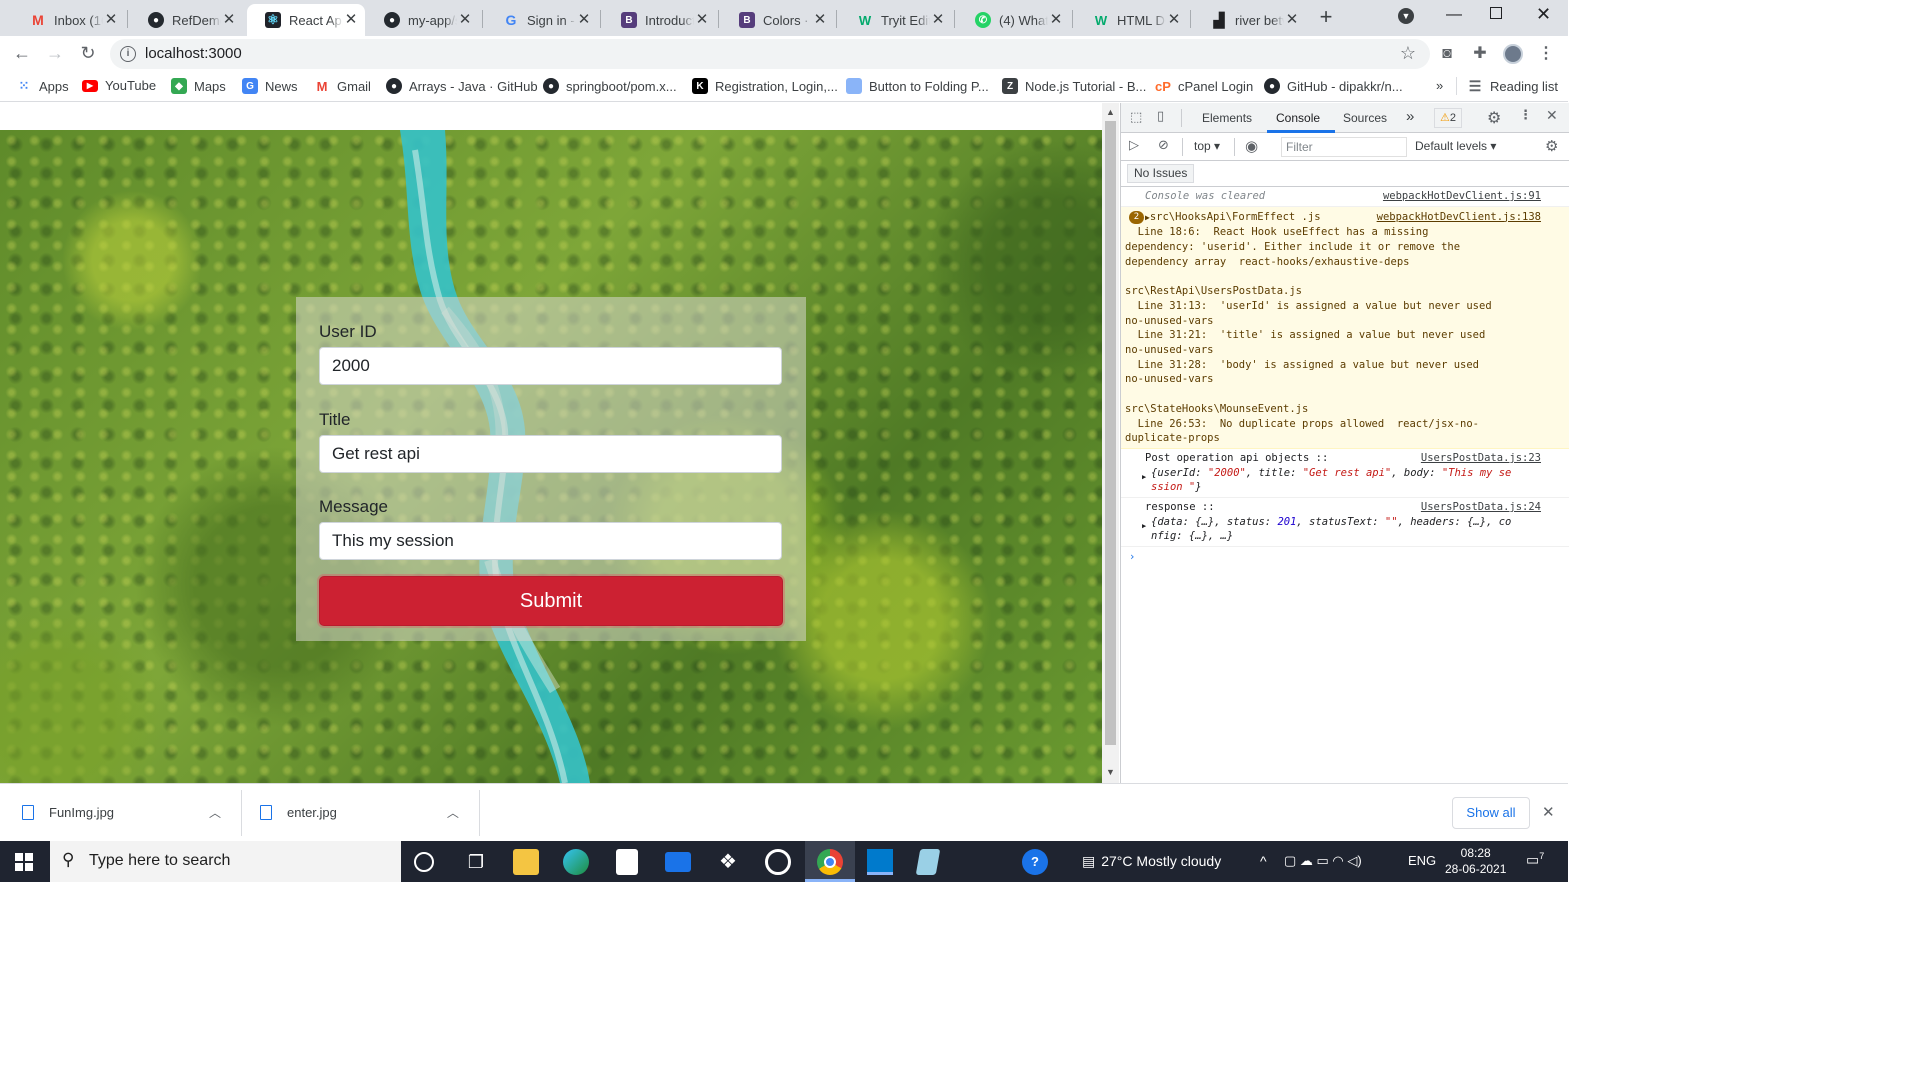 The height and width of the screenshot is (1080, 1920). I want to click on download-item: FunImg.jpg ︿, so click(121, 812).